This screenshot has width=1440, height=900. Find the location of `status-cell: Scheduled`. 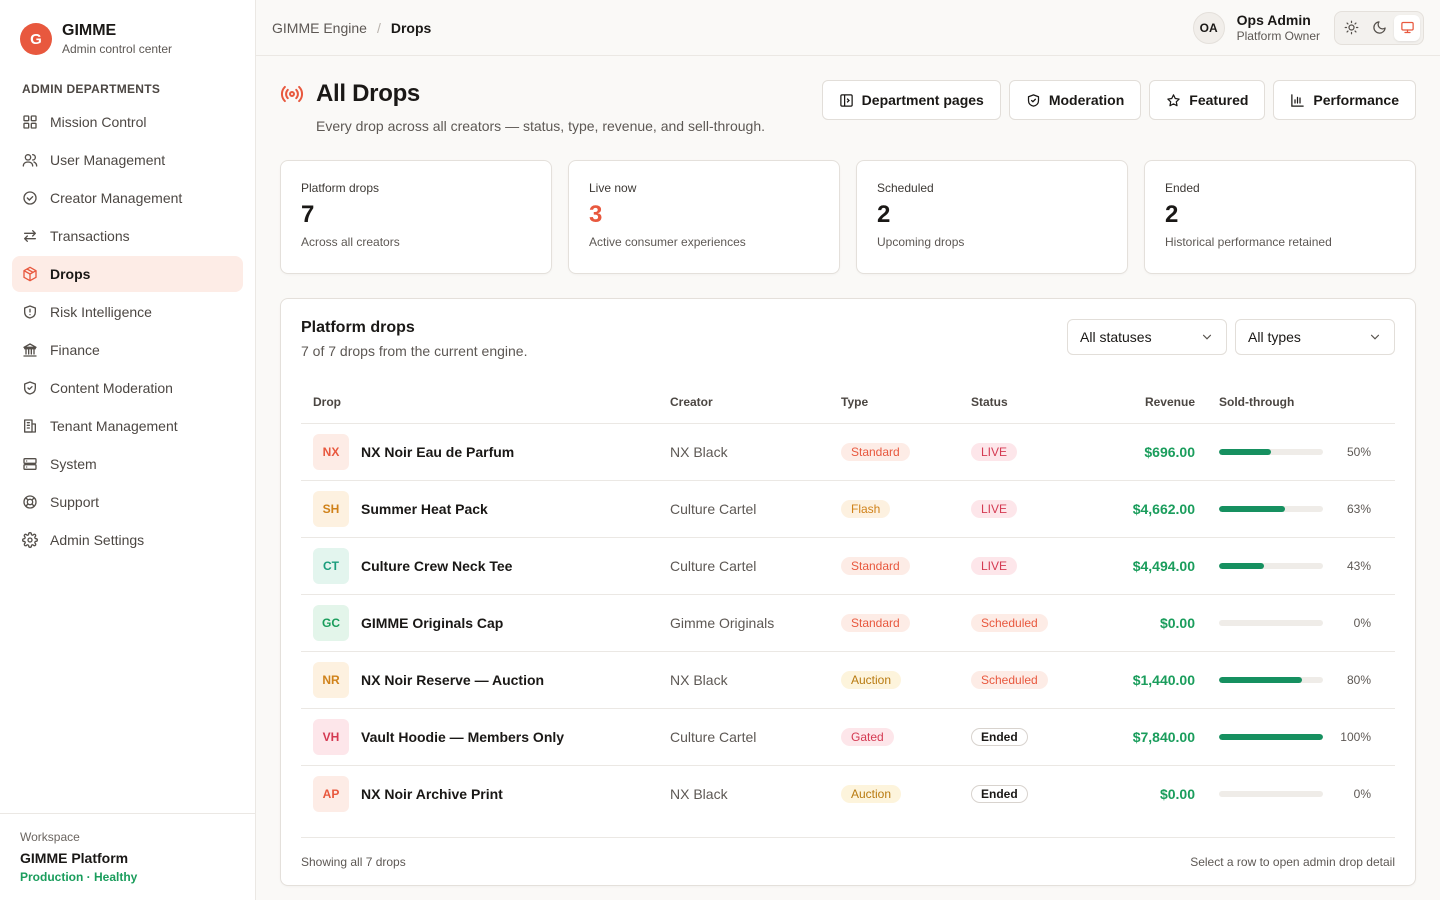

status-cell: Scheduled is located at coordinates (1019, 680).